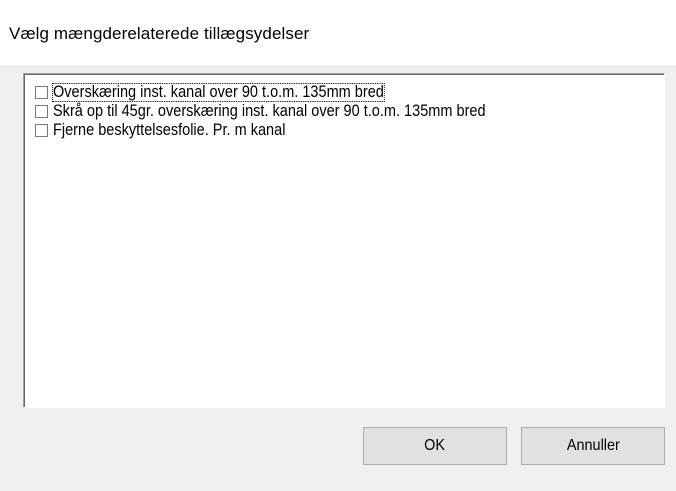 Image resolution: width=676 pixels, height=491 pixels. I want to click on list-item: Fjerne beskyttelsesfolie. Pr. m kanal, so click(176, 130).